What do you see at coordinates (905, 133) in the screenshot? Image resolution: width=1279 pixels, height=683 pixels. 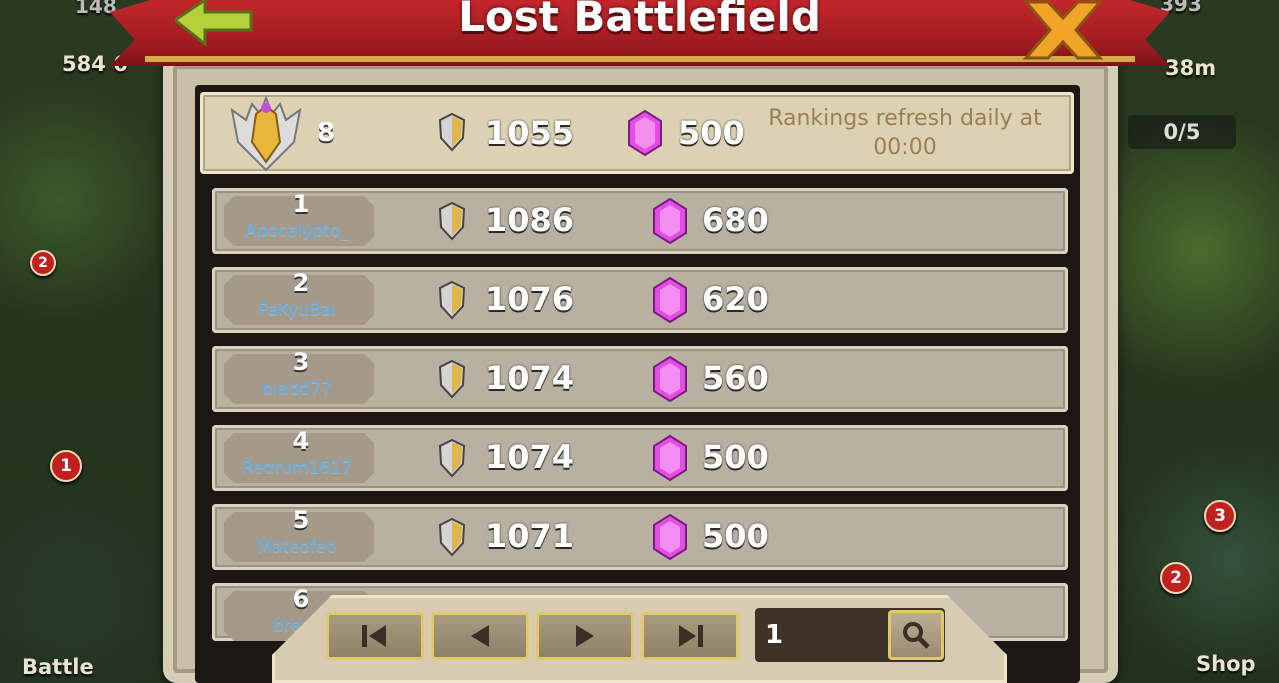 I see `refresh-note: Rankings refresh daily at 00:00` at bounding box center [905, 133].